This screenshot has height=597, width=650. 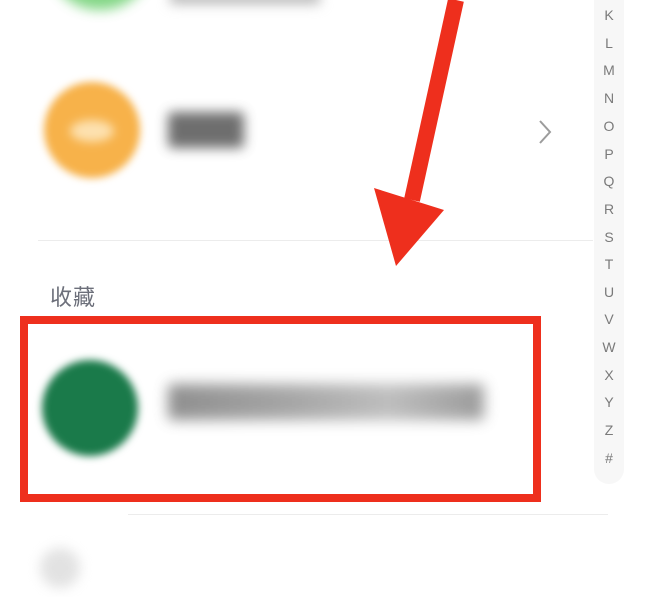 What do you see at coordinates (609, 70) in the screenshot?
I see `index-letter: M` at bounding box center [609, 70].